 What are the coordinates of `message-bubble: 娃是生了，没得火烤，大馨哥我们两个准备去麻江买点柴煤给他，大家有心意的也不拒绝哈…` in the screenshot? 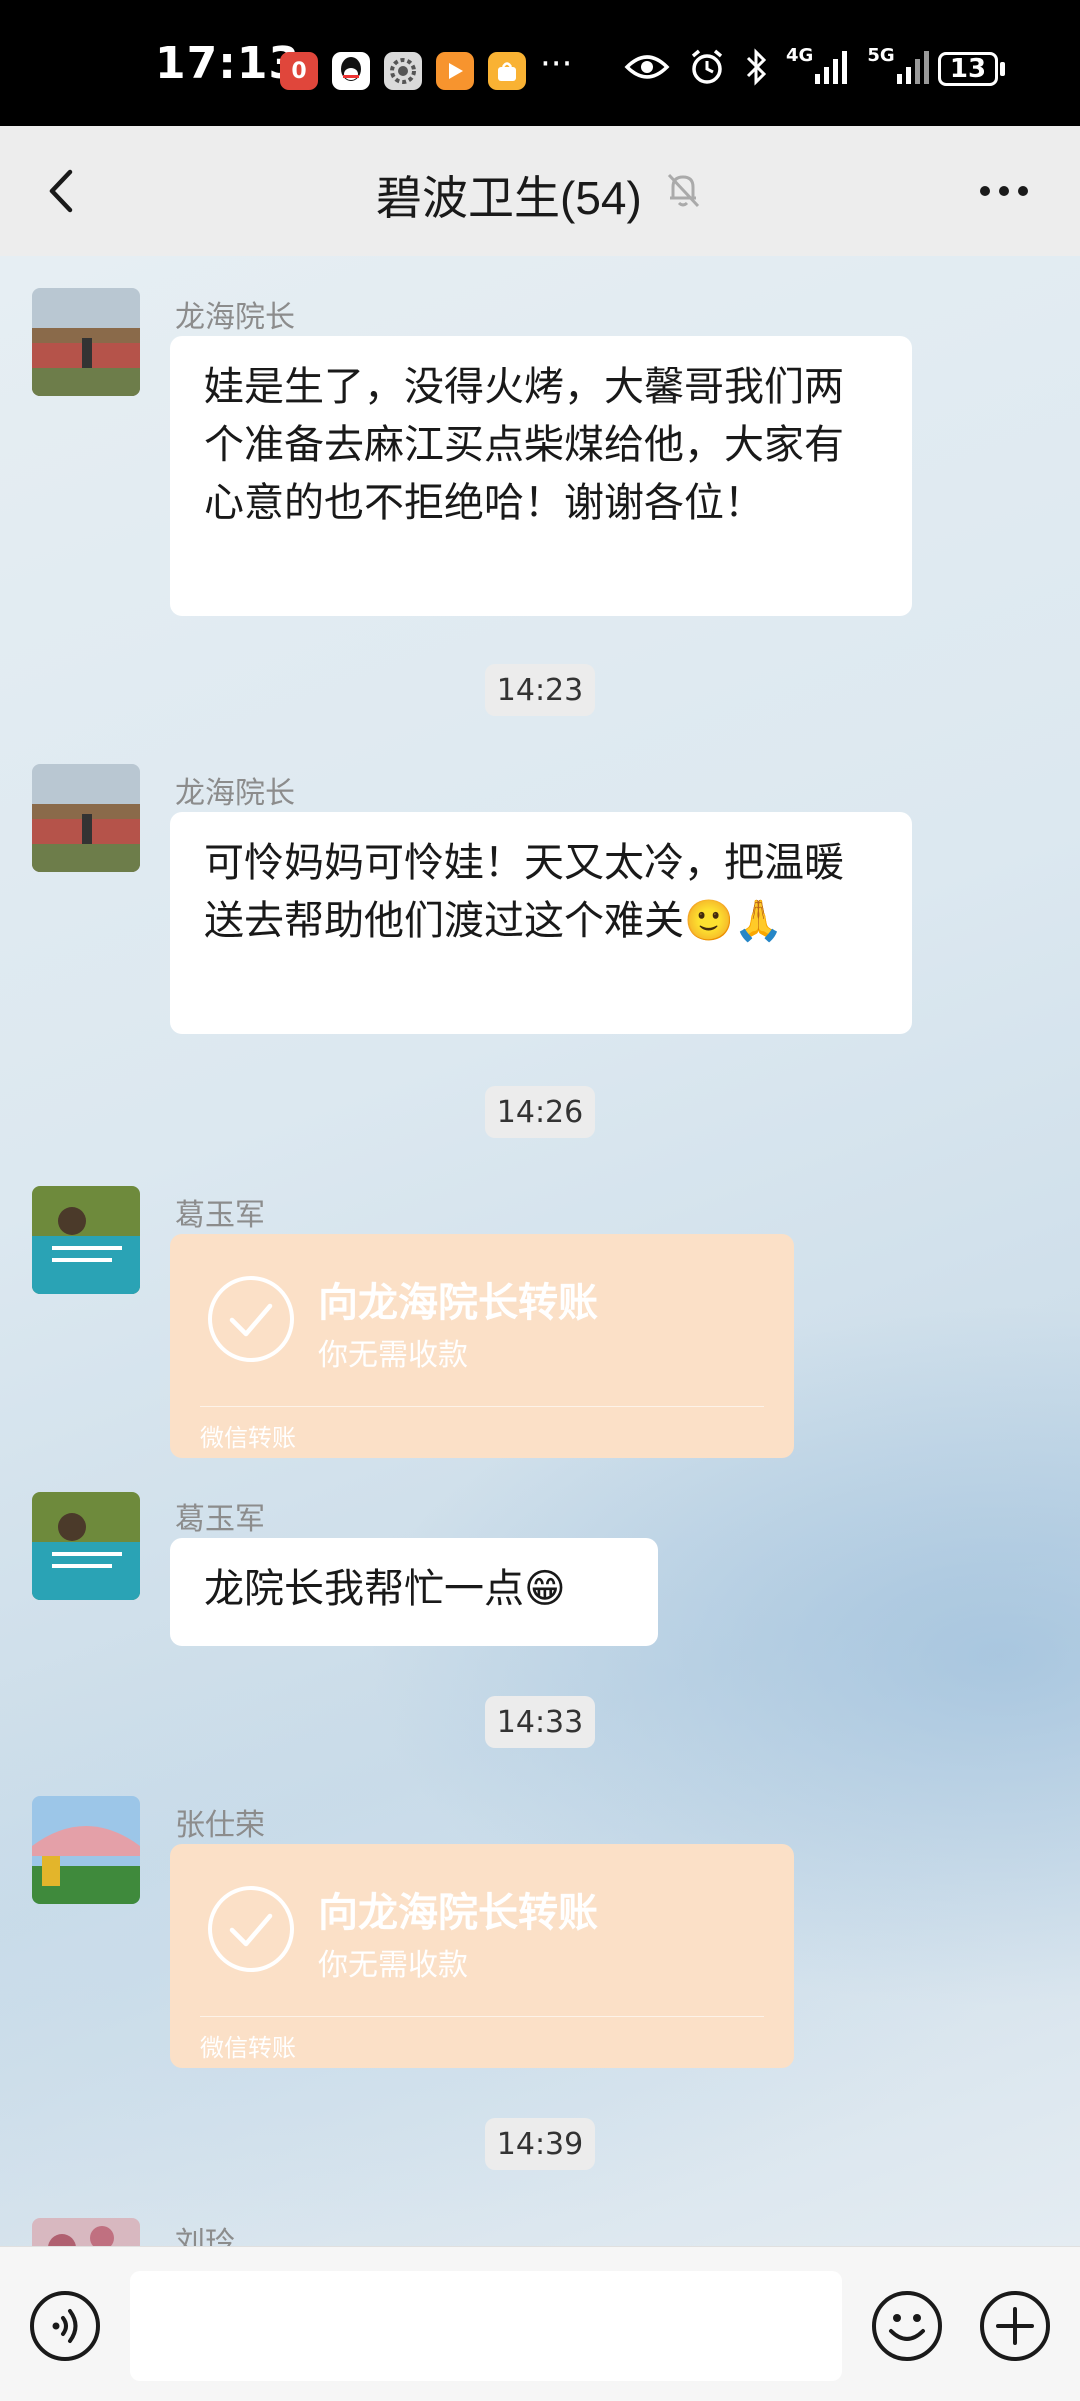 It's located at (541, 476).